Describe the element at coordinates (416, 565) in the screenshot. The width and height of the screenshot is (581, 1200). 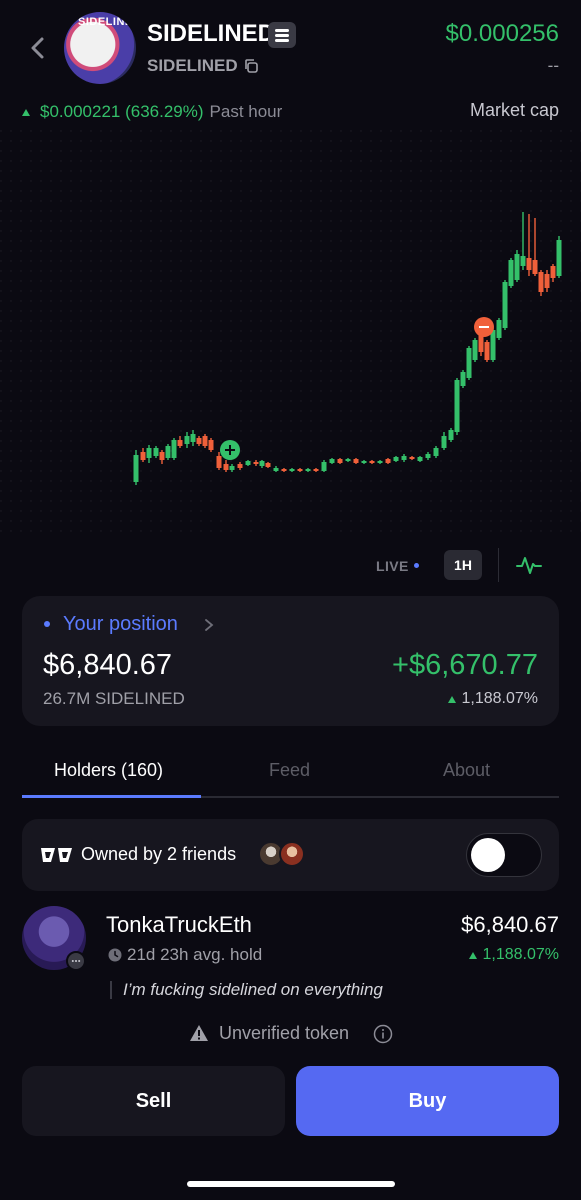
I see `live-dot` at that location.